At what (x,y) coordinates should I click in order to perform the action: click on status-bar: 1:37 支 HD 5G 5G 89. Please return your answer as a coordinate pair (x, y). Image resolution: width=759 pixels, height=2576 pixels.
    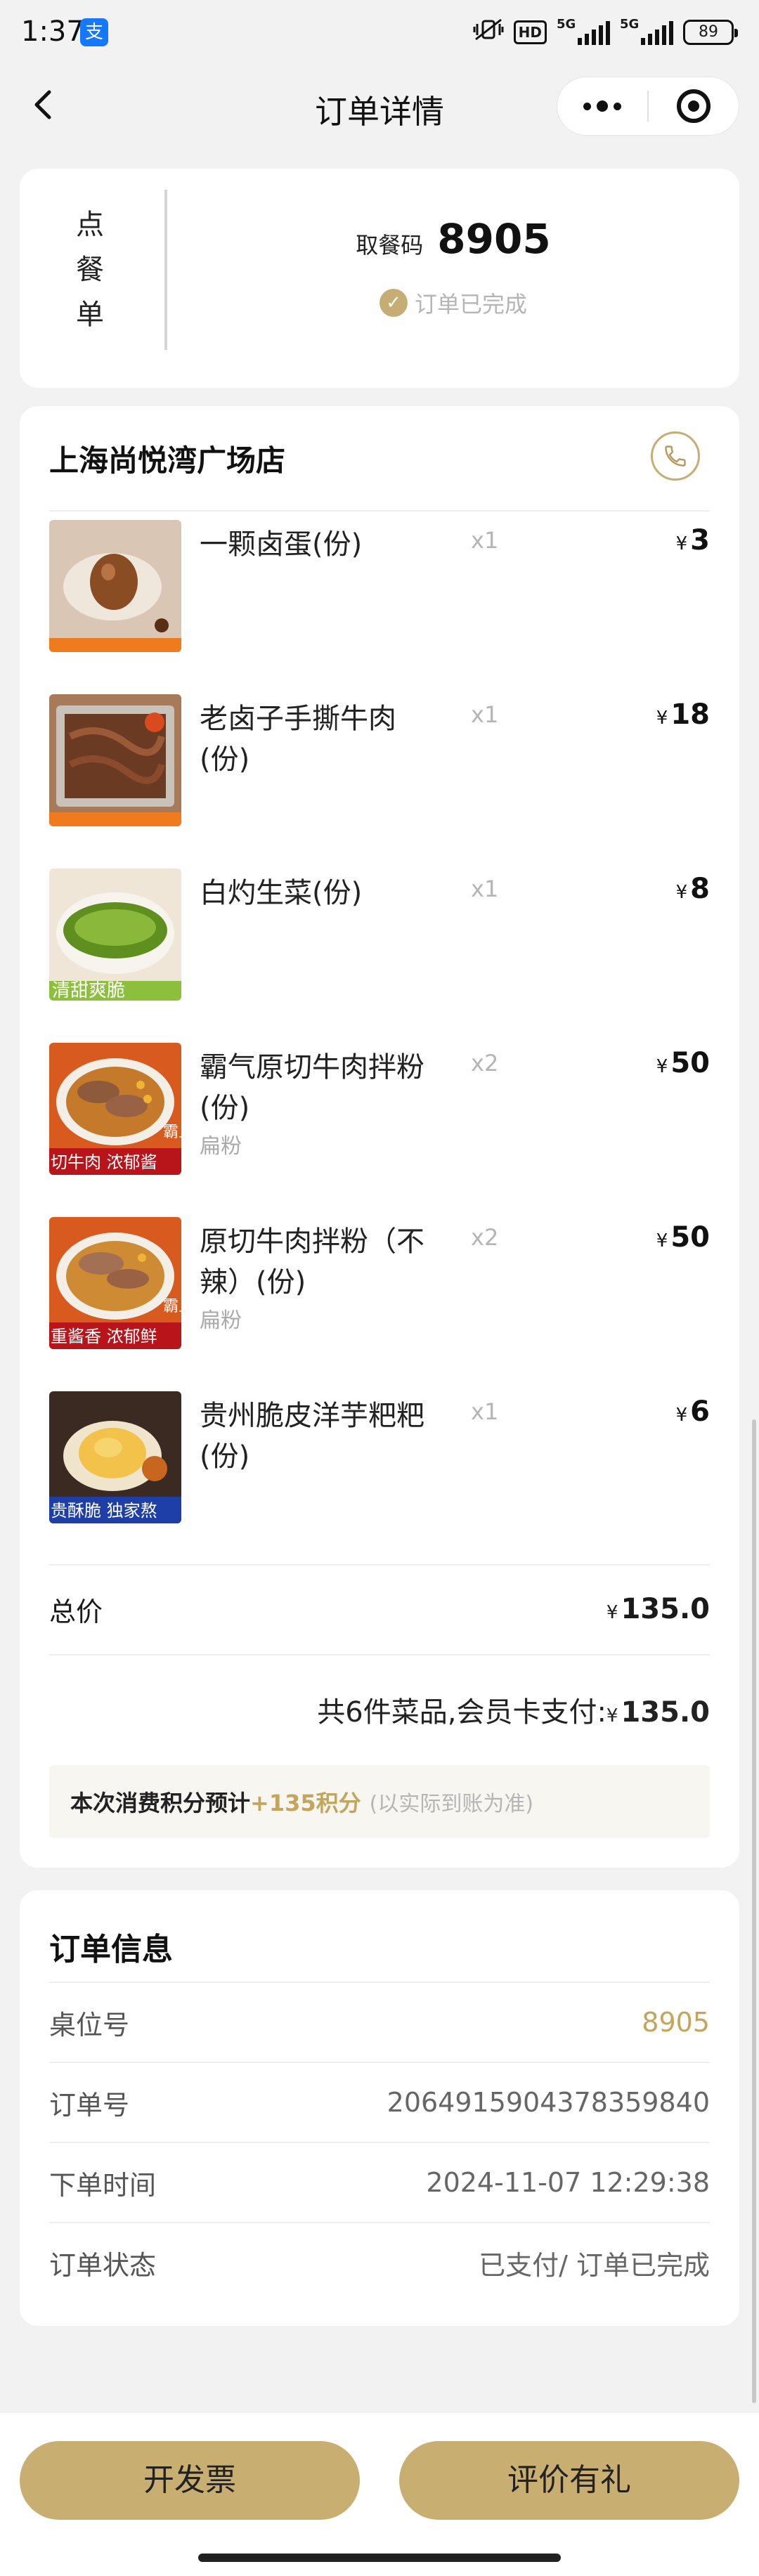
    Looking at the image, I should click on (379, 33).